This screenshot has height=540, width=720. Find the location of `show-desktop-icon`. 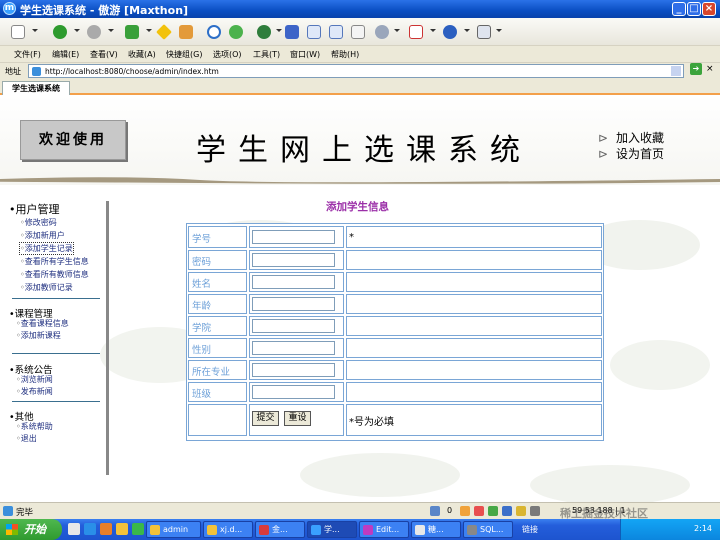

show-desktop-icon is located at coordinates (74, 529).